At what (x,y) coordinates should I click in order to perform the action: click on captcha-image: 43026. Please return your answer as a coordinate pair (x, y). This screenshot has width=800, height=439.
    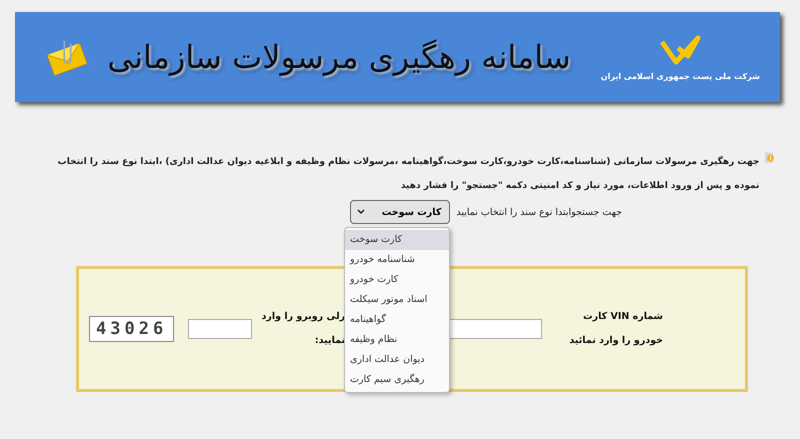
    Looking at the image, I should click on (131, 329).